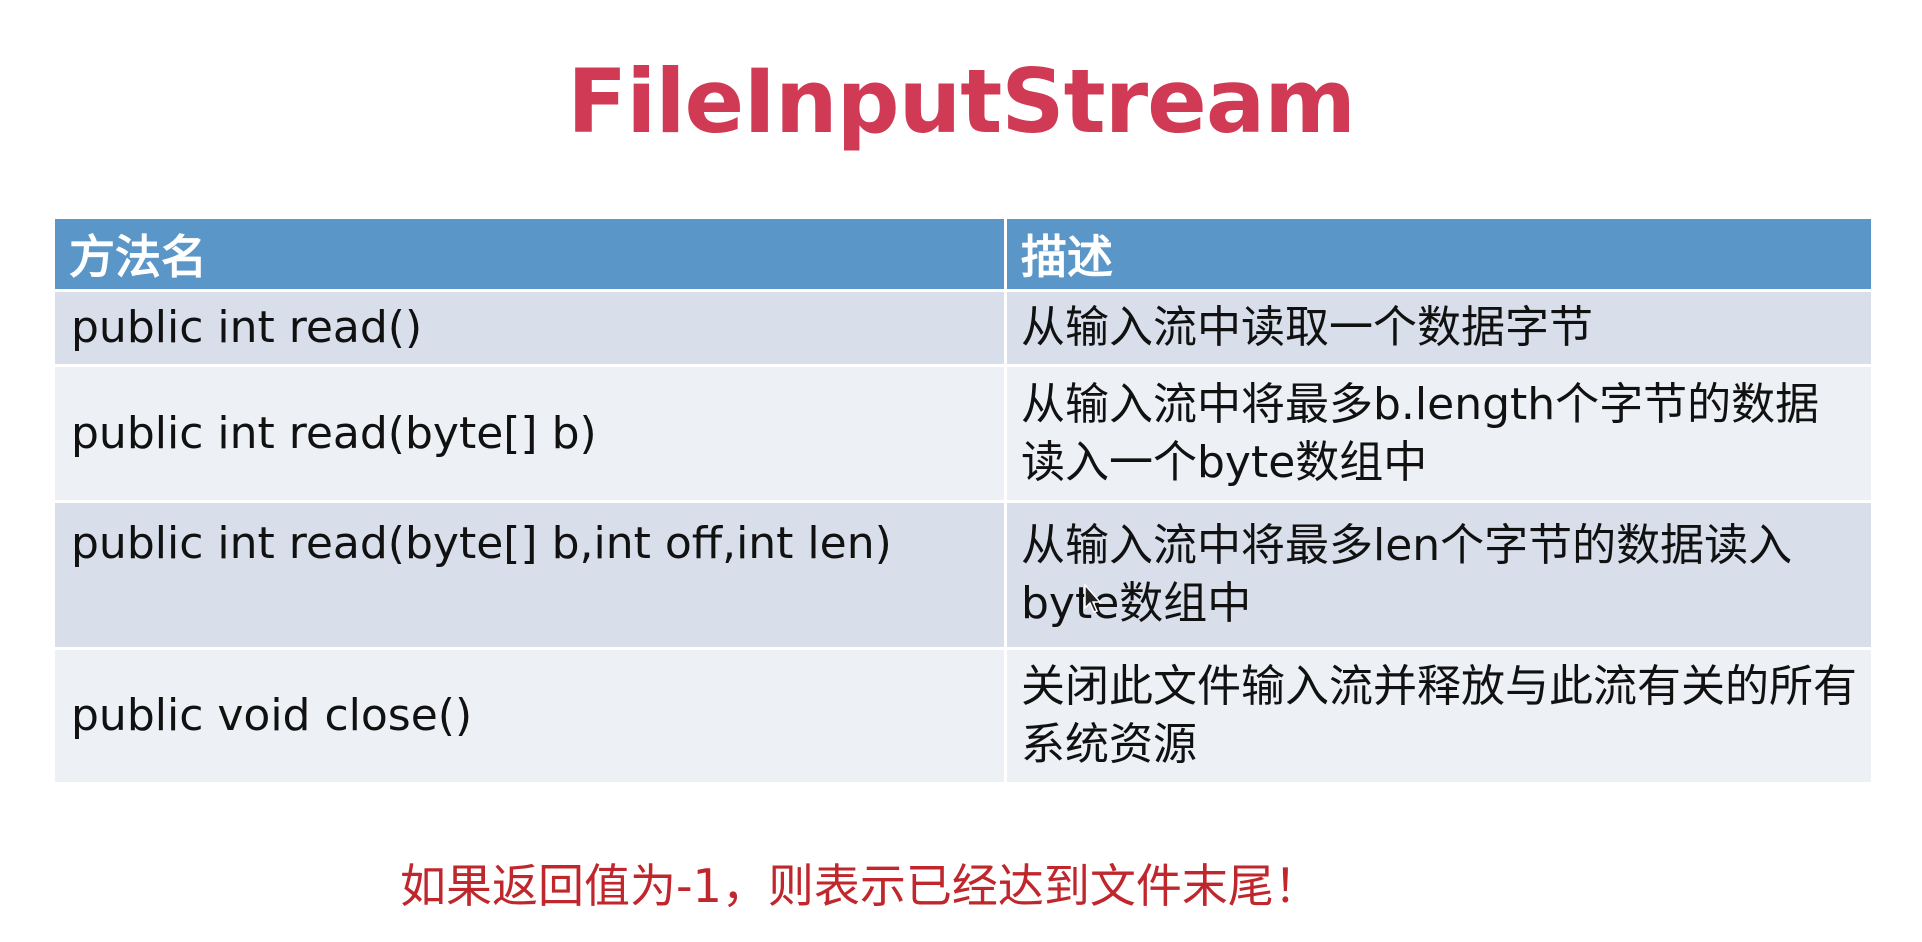 This screenshot has width=1922, height=942. Describe the element at coordinates (531, 254) in the screenshot. I see `header-method-name: 方法名` at that location.